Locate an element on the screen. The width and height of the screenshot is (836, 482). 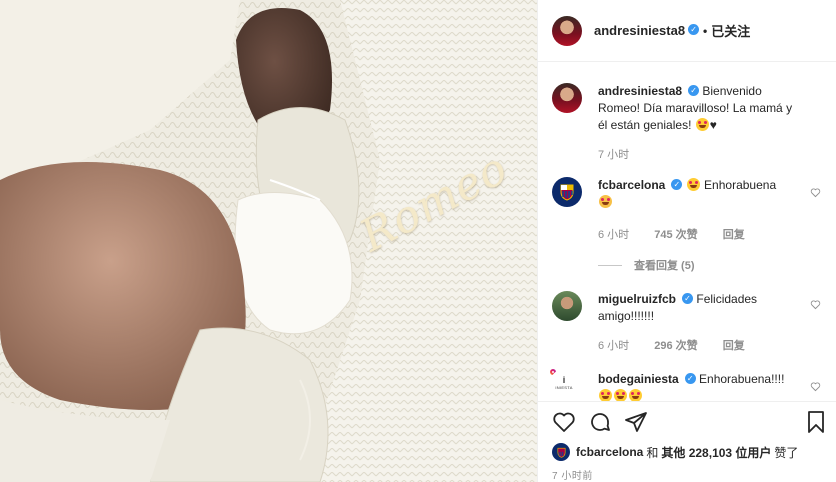
avatar: i INIESTA is located at coordinates (564, 383).